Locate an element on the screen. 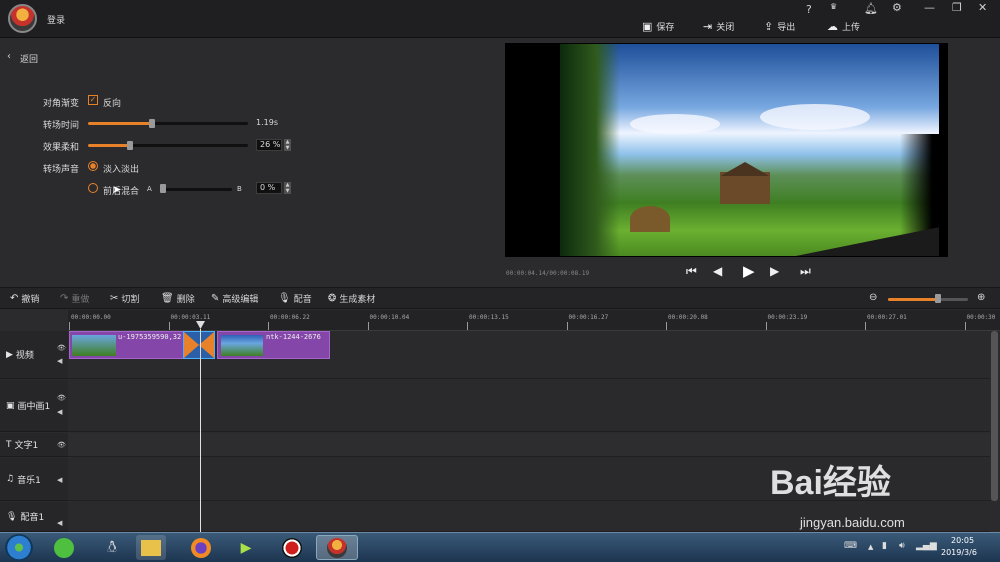  pencil-icon: ✎ is located at coordinates (215, 298).